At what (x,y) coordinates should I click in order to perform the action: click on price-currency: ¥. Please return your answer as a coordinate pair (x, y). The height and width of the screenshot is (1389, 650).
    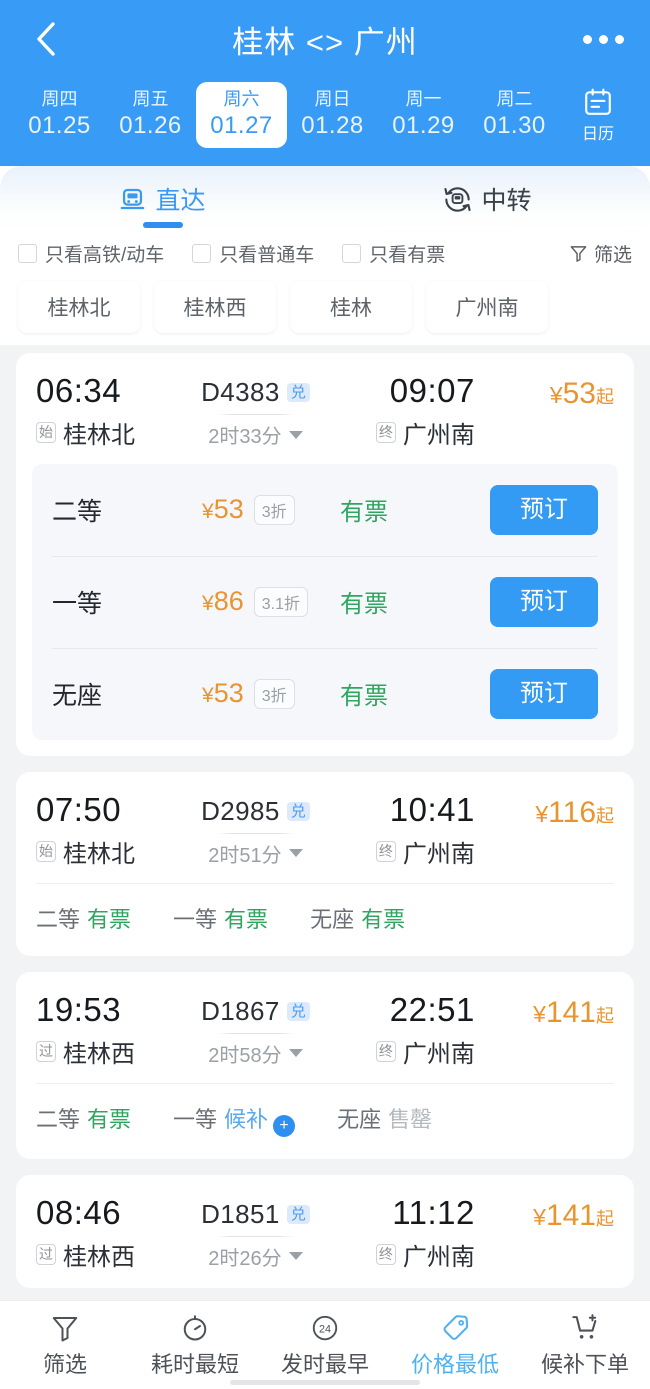
    Looking at the image, I should click on (539, 1013).